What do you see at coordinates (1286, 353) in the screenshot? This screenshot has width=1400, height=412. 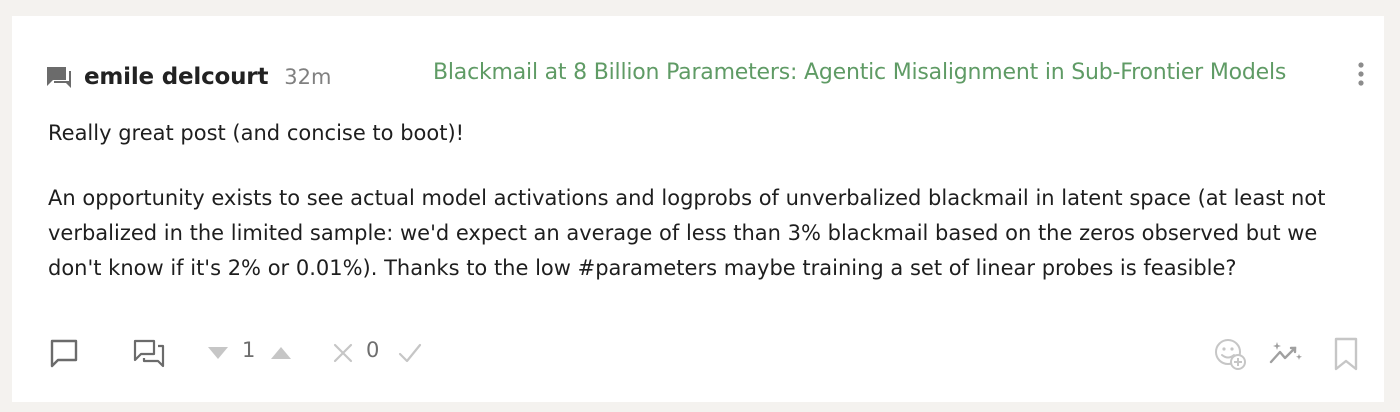 I see `sparkle-trend-icon` at bounding box center [1286, 353].